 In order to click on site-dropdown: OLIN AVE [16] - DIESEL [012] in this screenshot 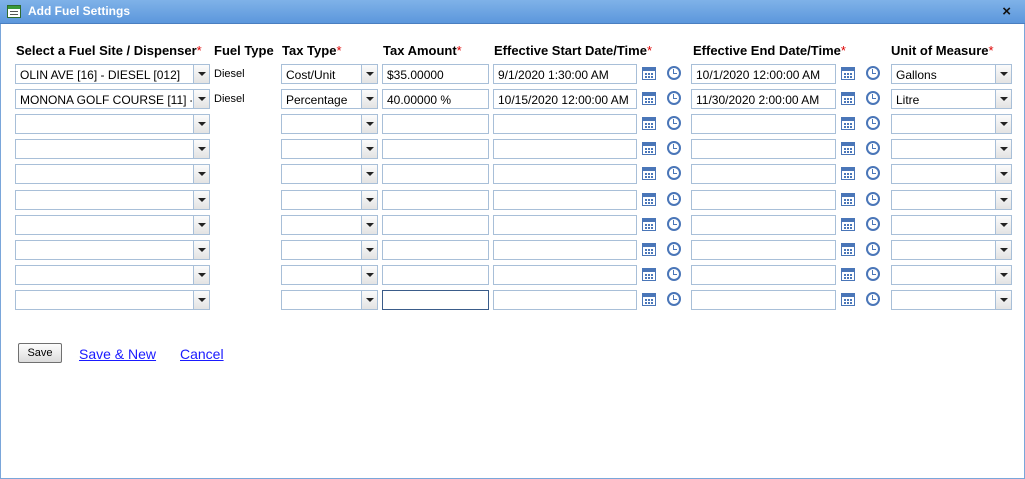, I will do `click(112, 74)`.